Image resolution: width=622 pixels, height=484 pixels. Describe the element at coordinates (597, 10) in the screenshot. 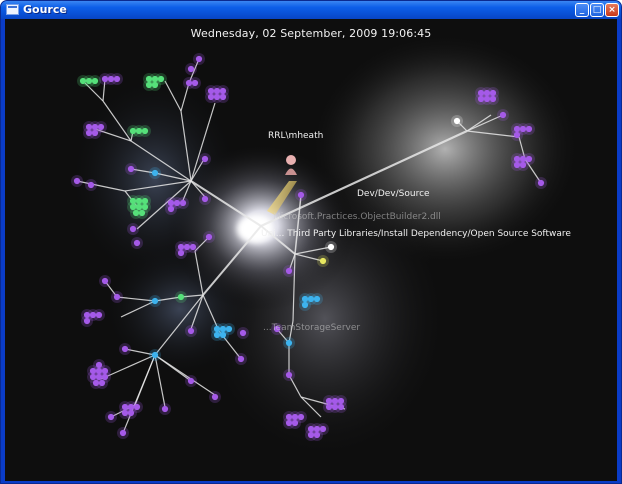

I see `maximize-button: □` at that location.